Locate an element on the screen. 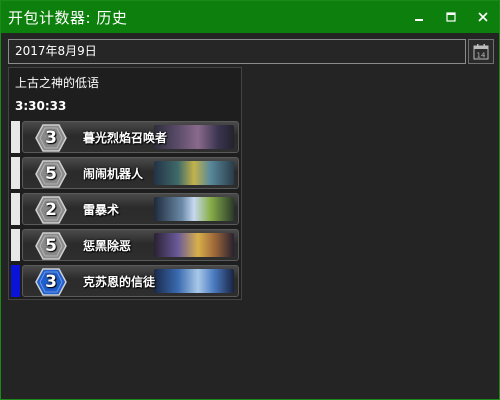 This screenshot has height=400, width=500. calendar-icon: 14 is located at coordinates (481, 51).